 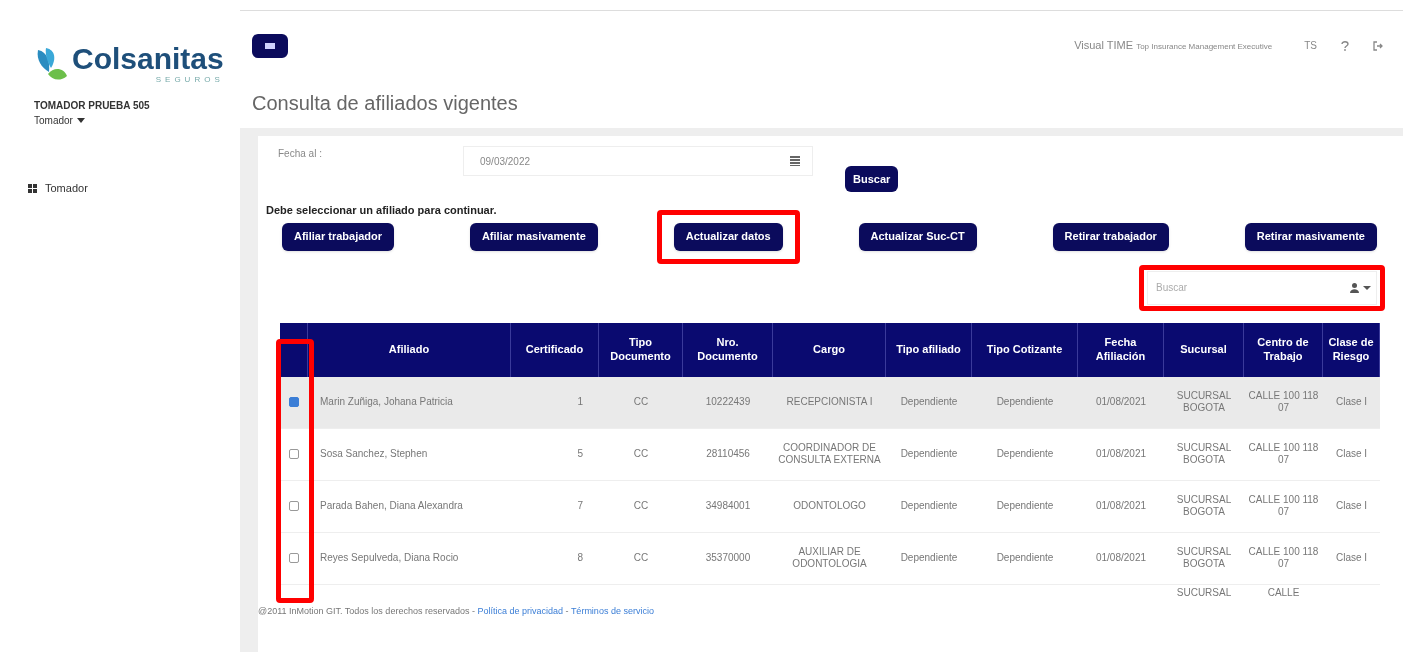 I want to click on action-button: Actualizar datos, so click(x=728, y=236).